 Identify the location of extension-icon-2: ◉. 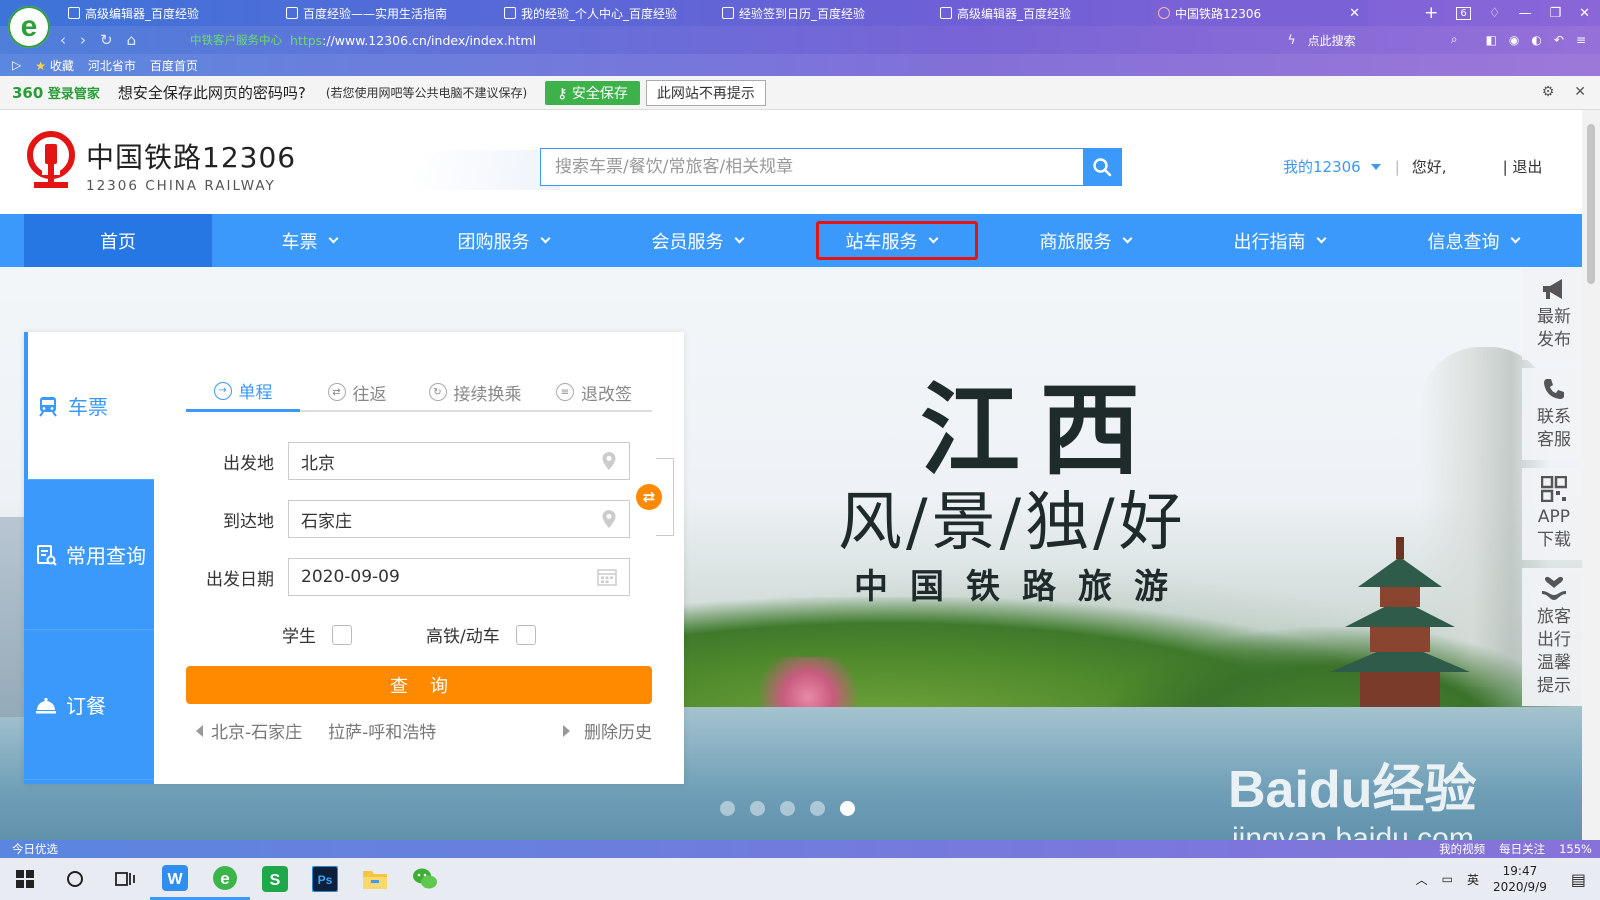
(1514, 40).